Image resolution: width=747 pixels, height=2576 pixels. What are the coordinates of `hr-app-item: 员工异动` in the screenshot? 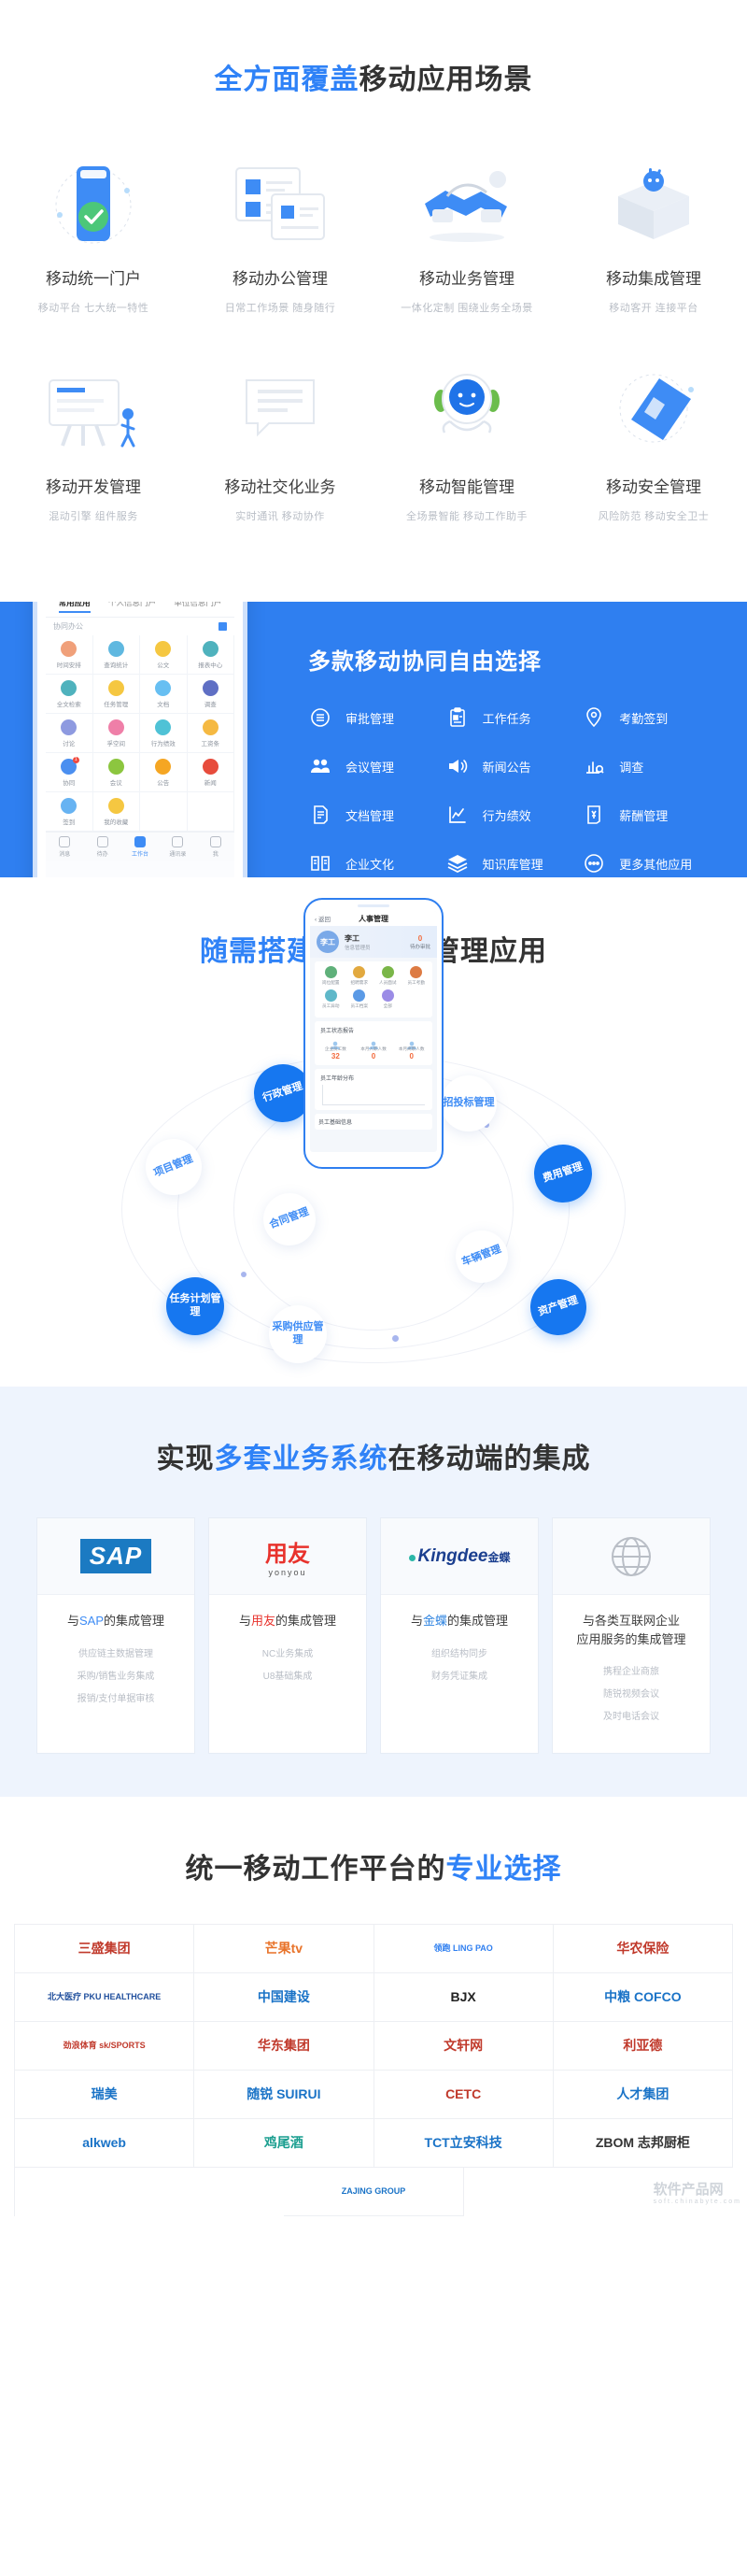 It's located at (331, 999).